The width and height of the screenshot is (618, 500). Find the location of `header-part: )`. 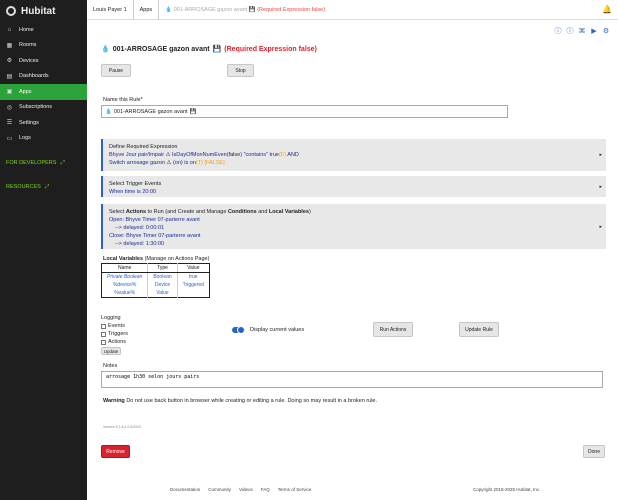

header-part: ) is located at coordinates (309, 212).